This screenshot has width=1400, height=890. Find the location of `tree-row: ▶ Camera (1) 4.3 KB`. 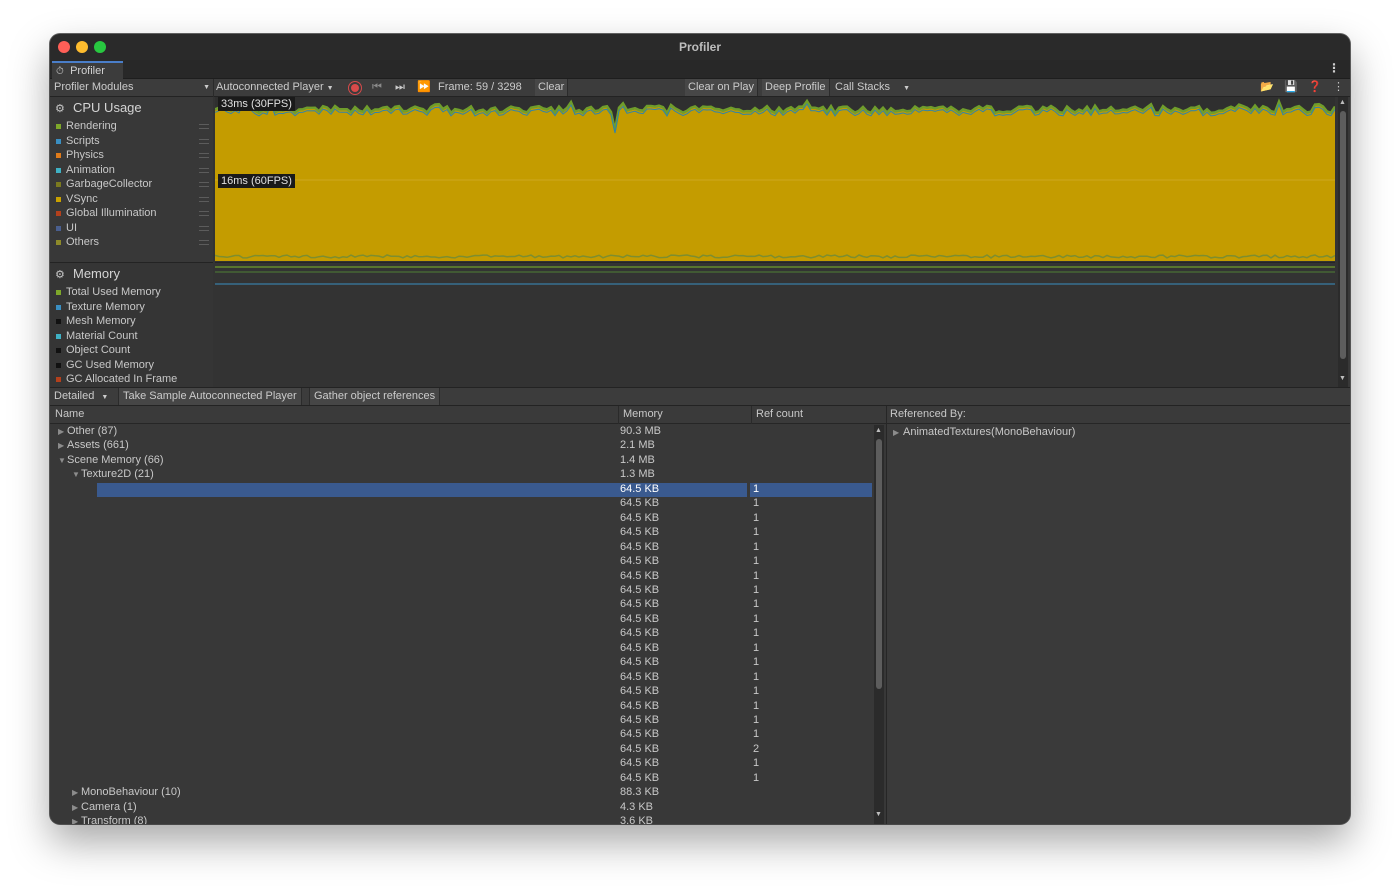

tree-row: ▶ Camera (1) 4.3 KB is located at coordinates (462, 808).